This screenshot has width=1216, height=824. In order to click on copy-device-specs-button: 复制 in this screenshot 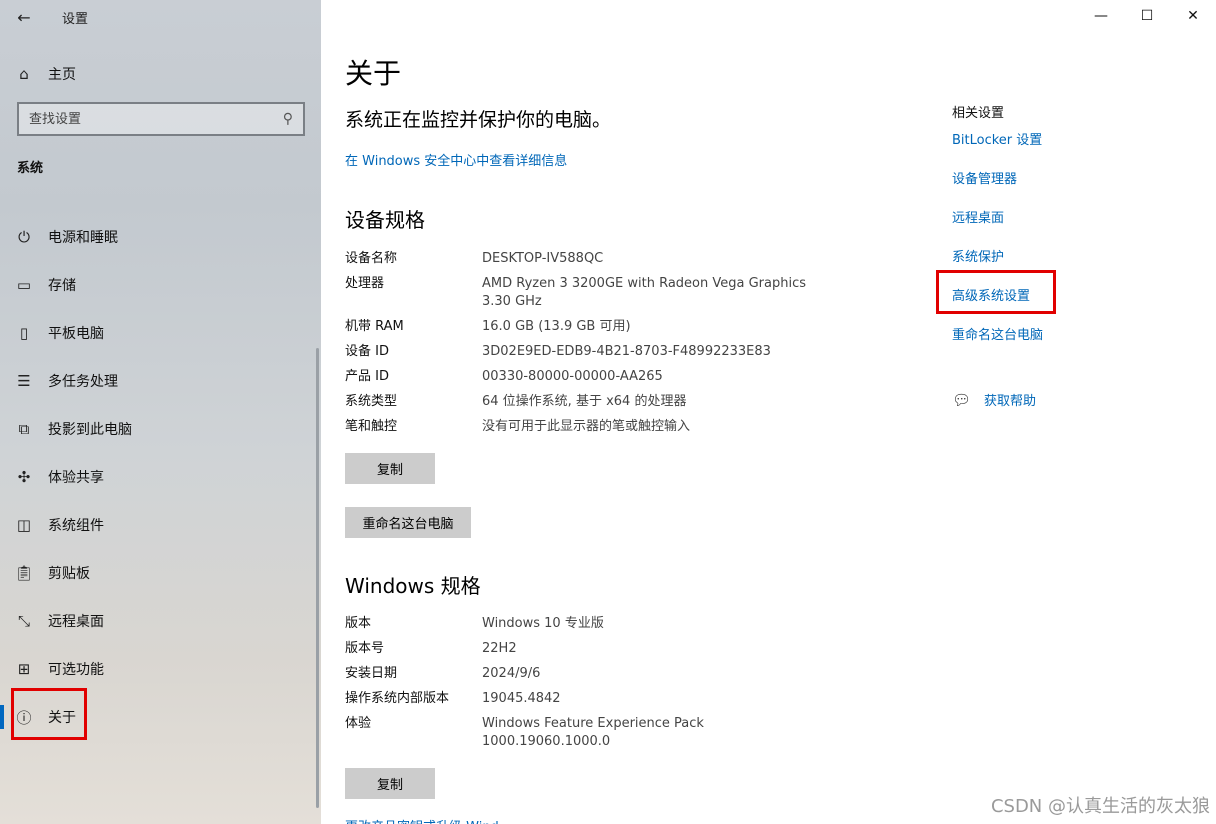, I will do `click(390, 468)`.